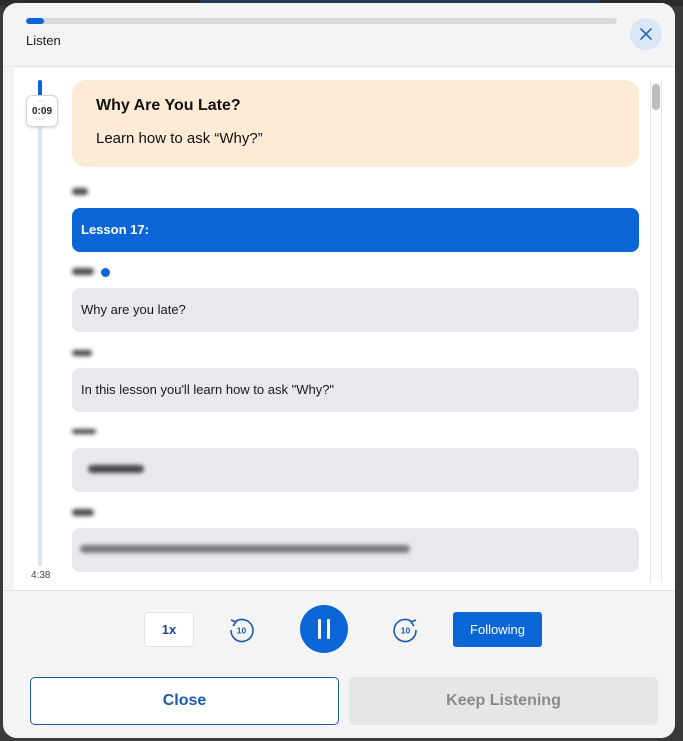 This screenshot has height=741, width=683. Describe the element at coordinates (339, 35) in the screenshot. I see `modal-header: Listen` at that location.